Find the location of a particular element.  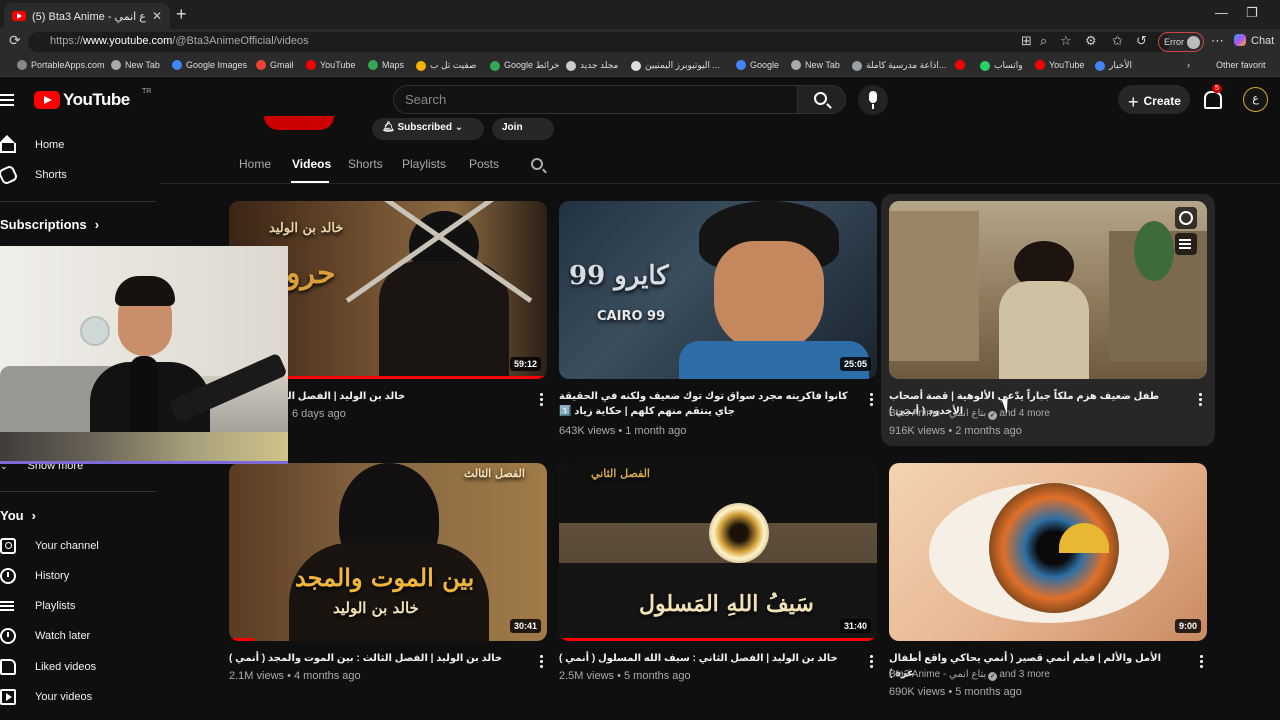

favorites-icon: ✩ is located at coordinates (1117, 41).